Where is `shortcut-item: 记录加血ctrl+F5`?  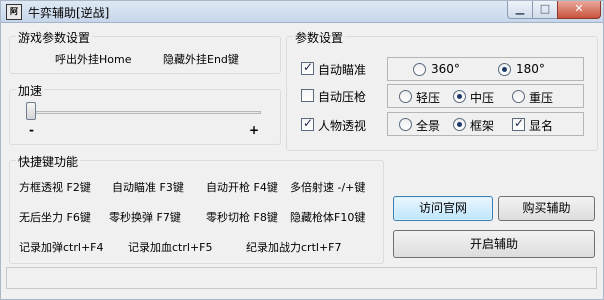
shortcut-item: 记录加血ctrl+F5 is located at coordinates (170, 247).